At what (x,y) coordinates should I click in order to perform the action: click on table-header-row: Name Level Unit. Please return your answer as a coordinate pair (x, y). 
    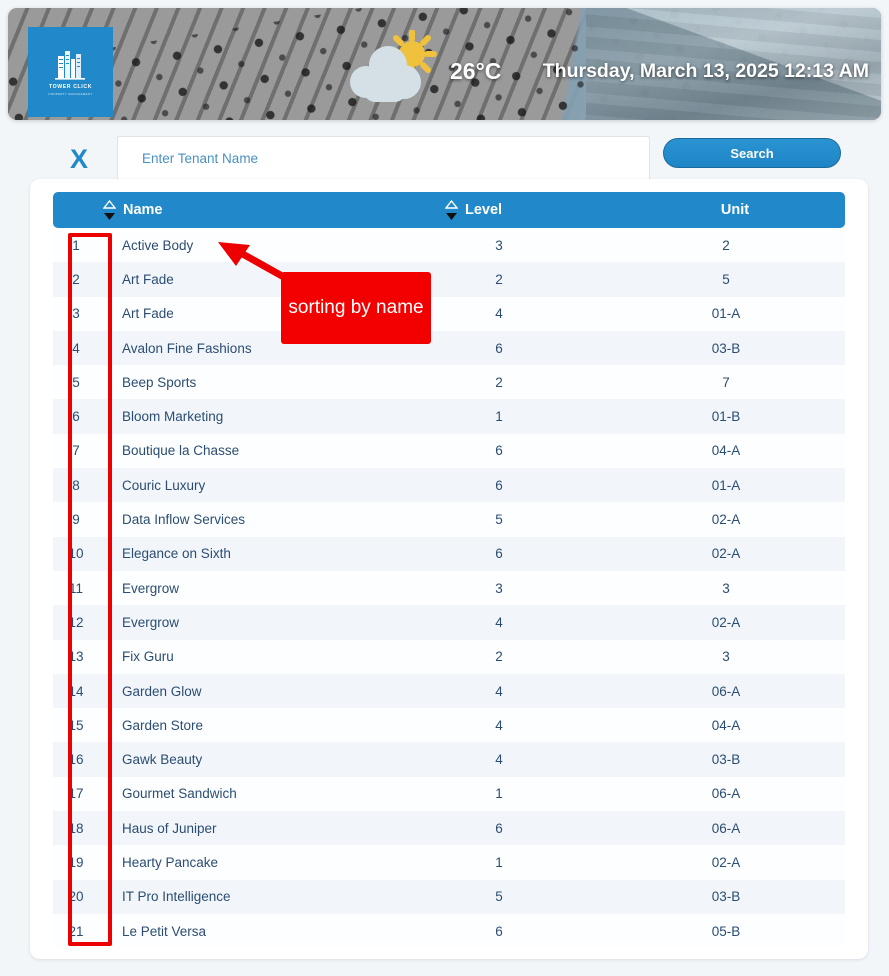
    Looking at the image, I should click on (449, 210).